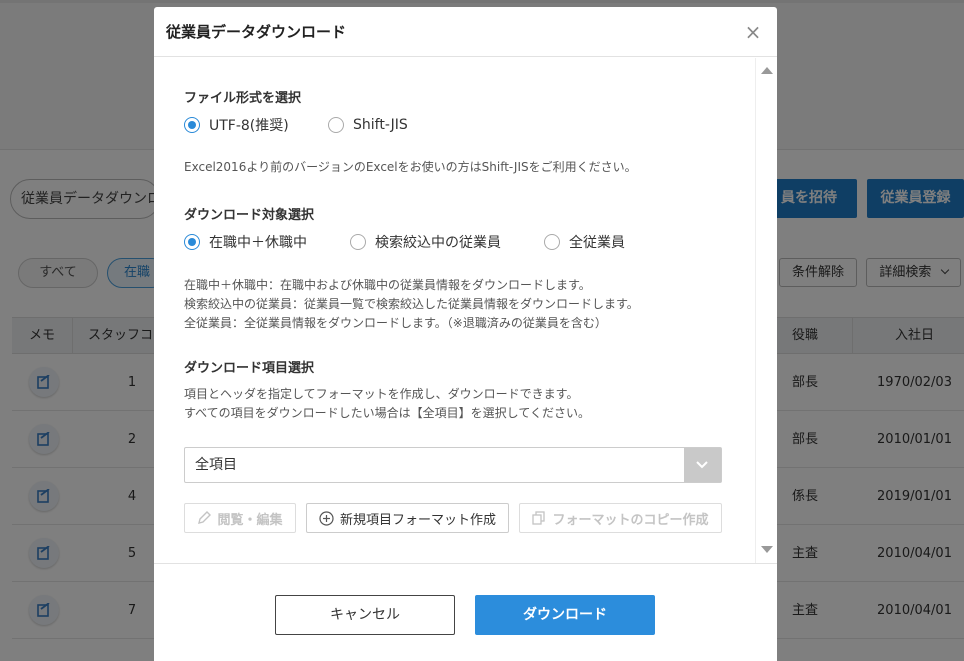  What do you see at coordinates (753, 32) in the screenshot?
I see `close-icon: ×` at bounding box center [753, 32].